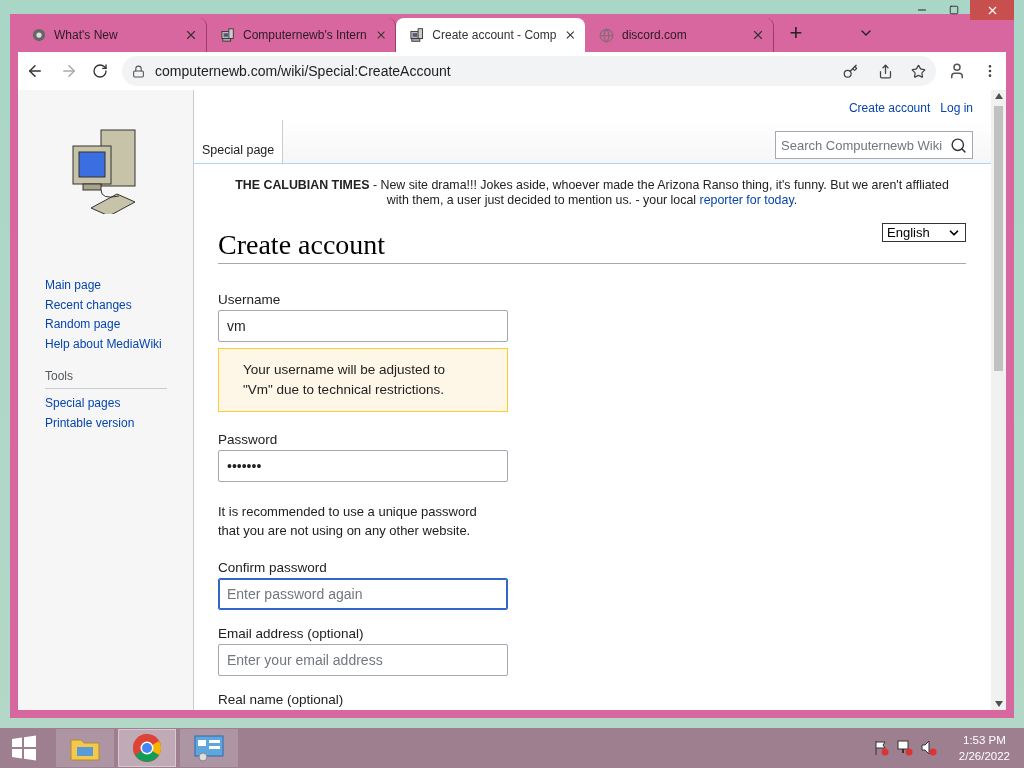 This screenshot has height=768, width=1024. I want to click on control-panel-icon, so click(209, 748).